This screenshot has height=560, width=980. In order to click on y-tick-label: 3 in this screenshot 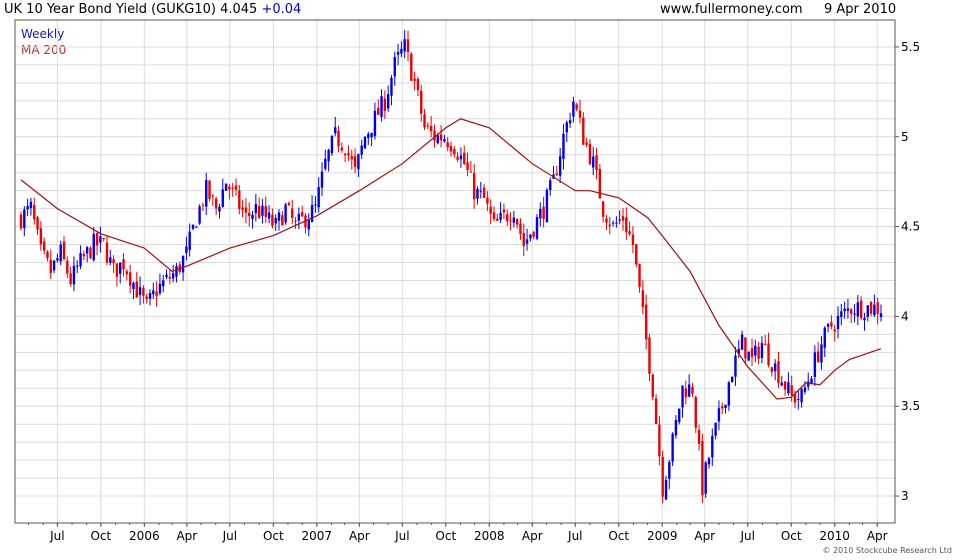, I will do `click(905, 496)`.